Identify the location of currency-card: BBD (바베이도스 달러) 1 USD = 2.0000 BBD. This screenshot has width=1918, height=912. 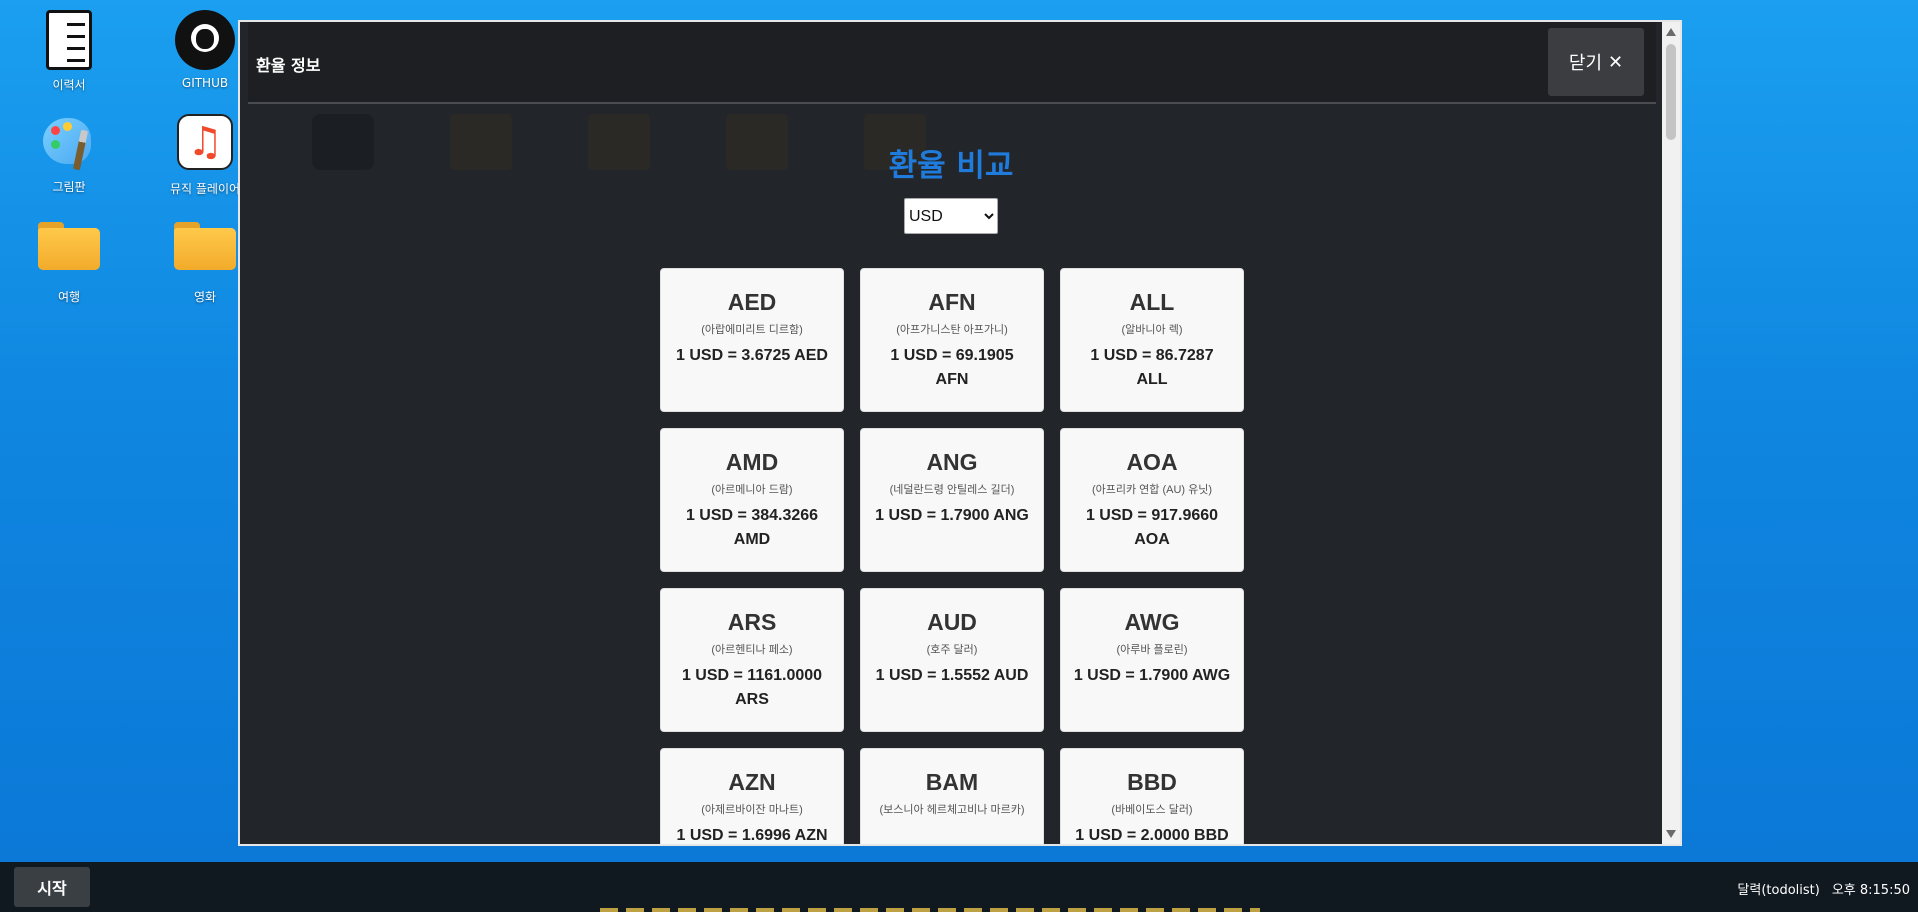
(1152, 796).